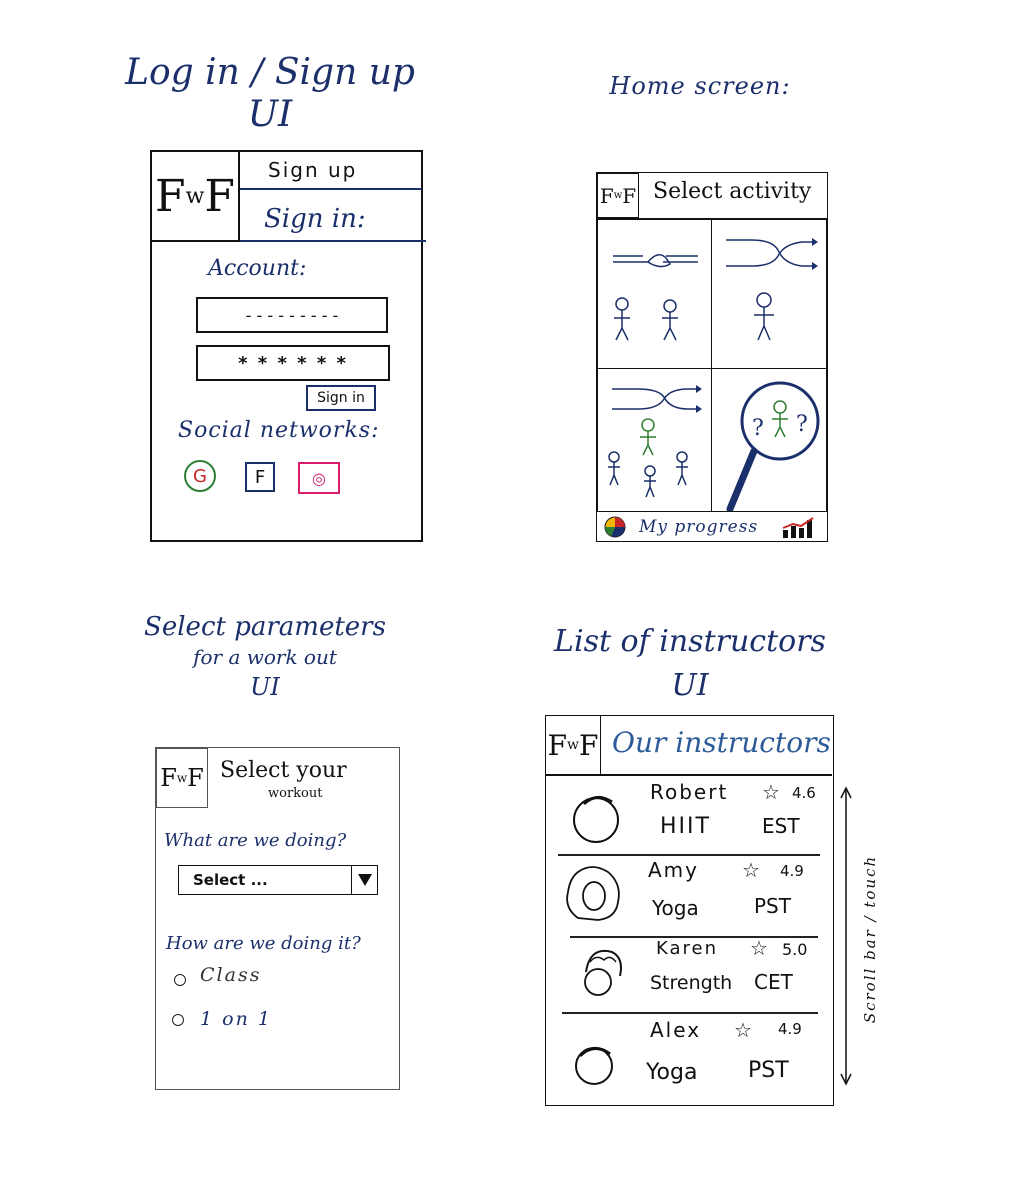 Image resolution: width=1036 pixels, height=1193 pixels. Describe the element at coordinates (263, 943) in the screenshot. I see `question-how: How are we doing it?` at that location.